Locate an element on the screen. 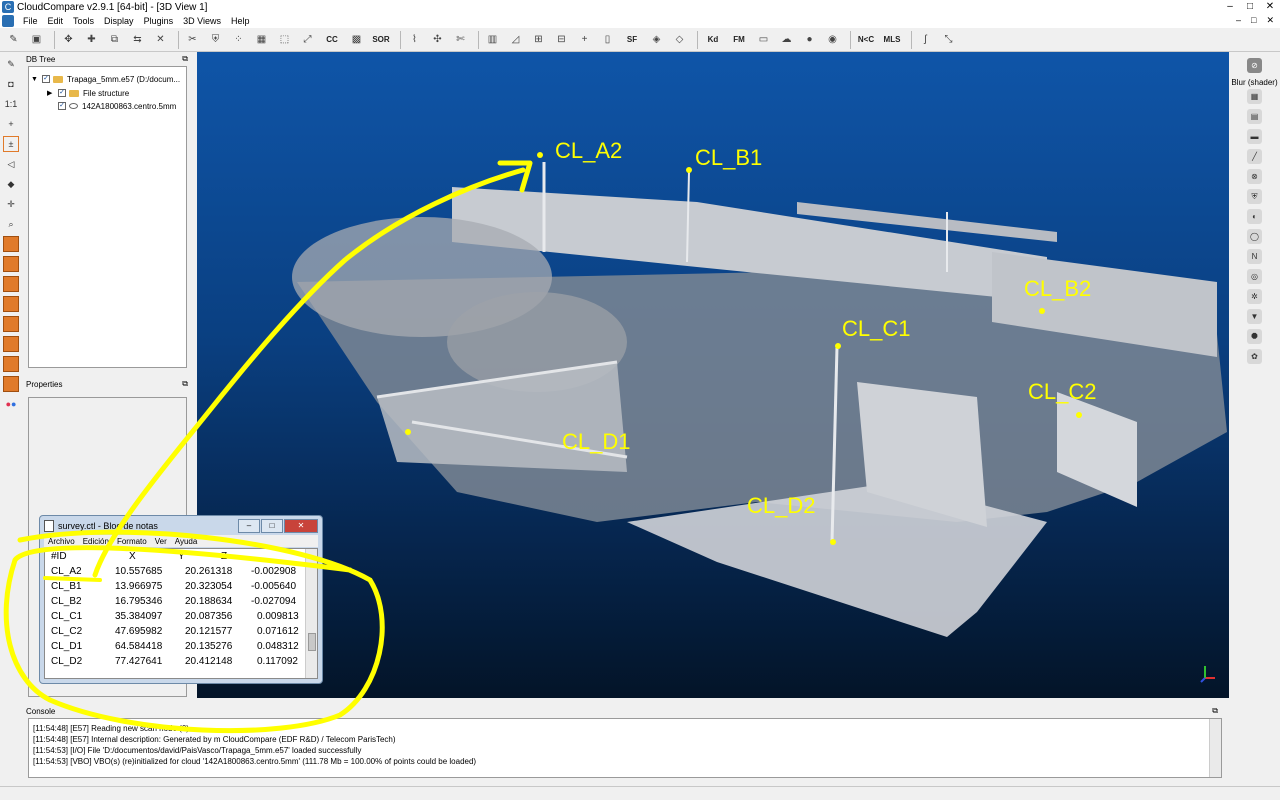 This screenshot has height=800, width=1280. spline-icon: ʃ is located at coordinates (925, 39).